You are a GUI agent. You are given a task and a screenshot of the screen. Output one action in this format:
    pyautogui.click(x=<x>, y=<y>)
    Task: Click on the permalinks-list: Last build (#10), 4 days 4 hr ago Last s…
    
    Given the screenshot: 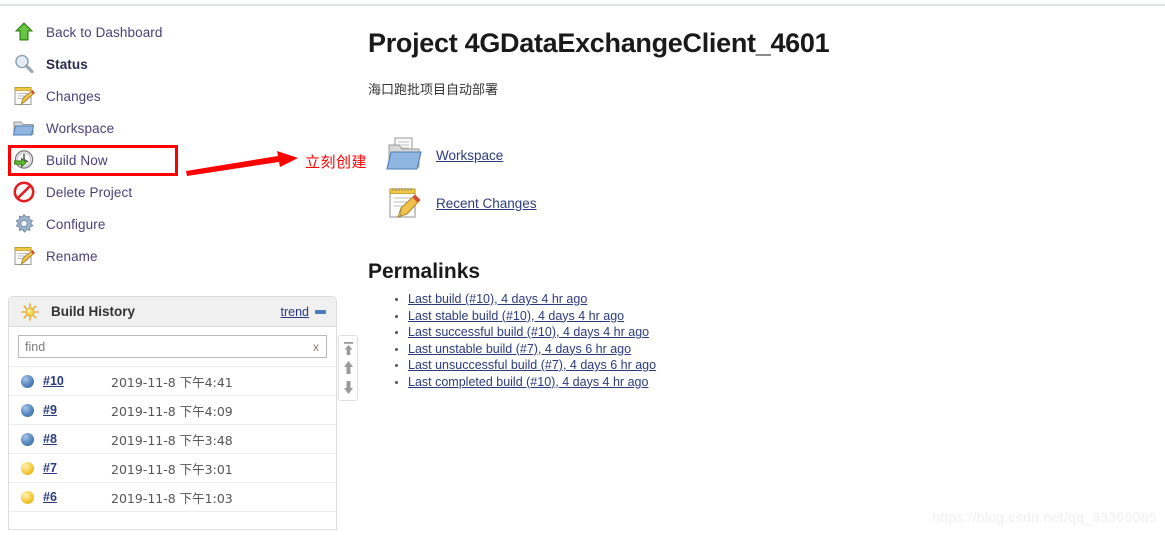 What is the action you would take?
    pyautogui.click(x=763, y=340)
    